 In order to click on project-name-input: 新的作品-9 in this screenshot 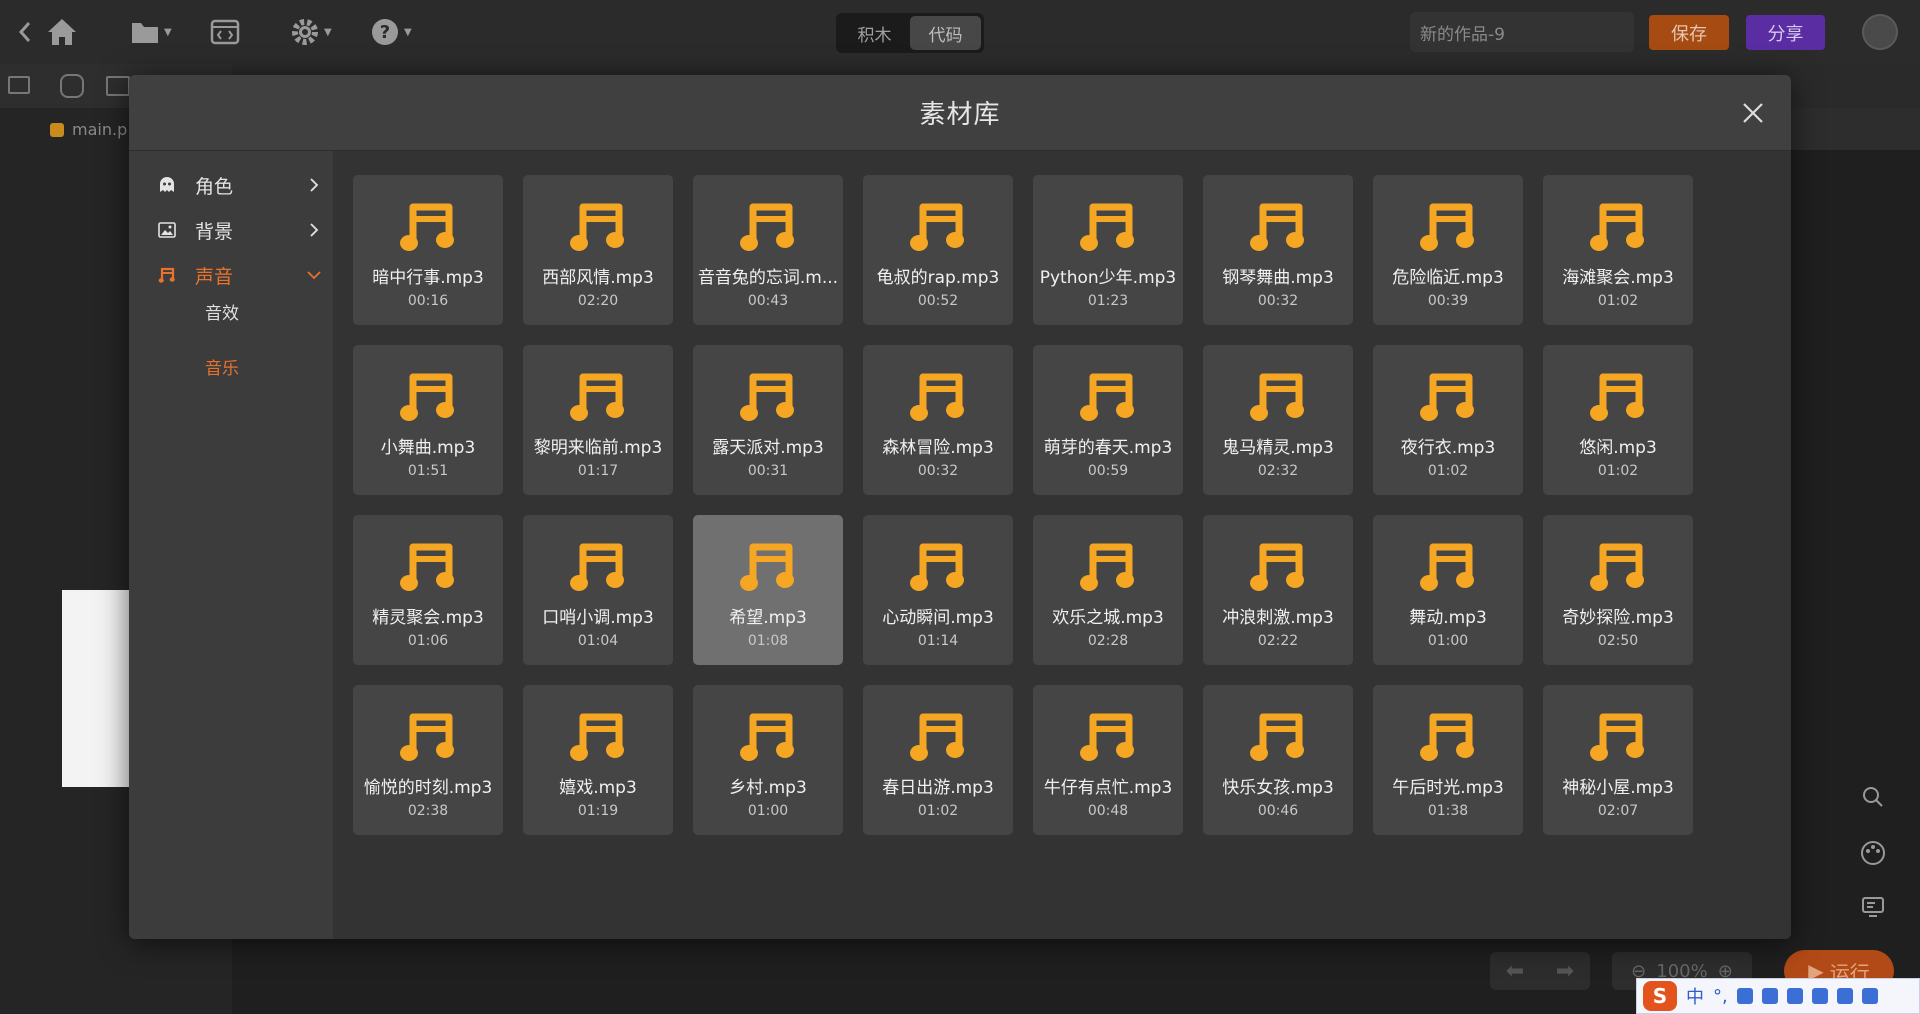, I will do `click(1522, 32)`.